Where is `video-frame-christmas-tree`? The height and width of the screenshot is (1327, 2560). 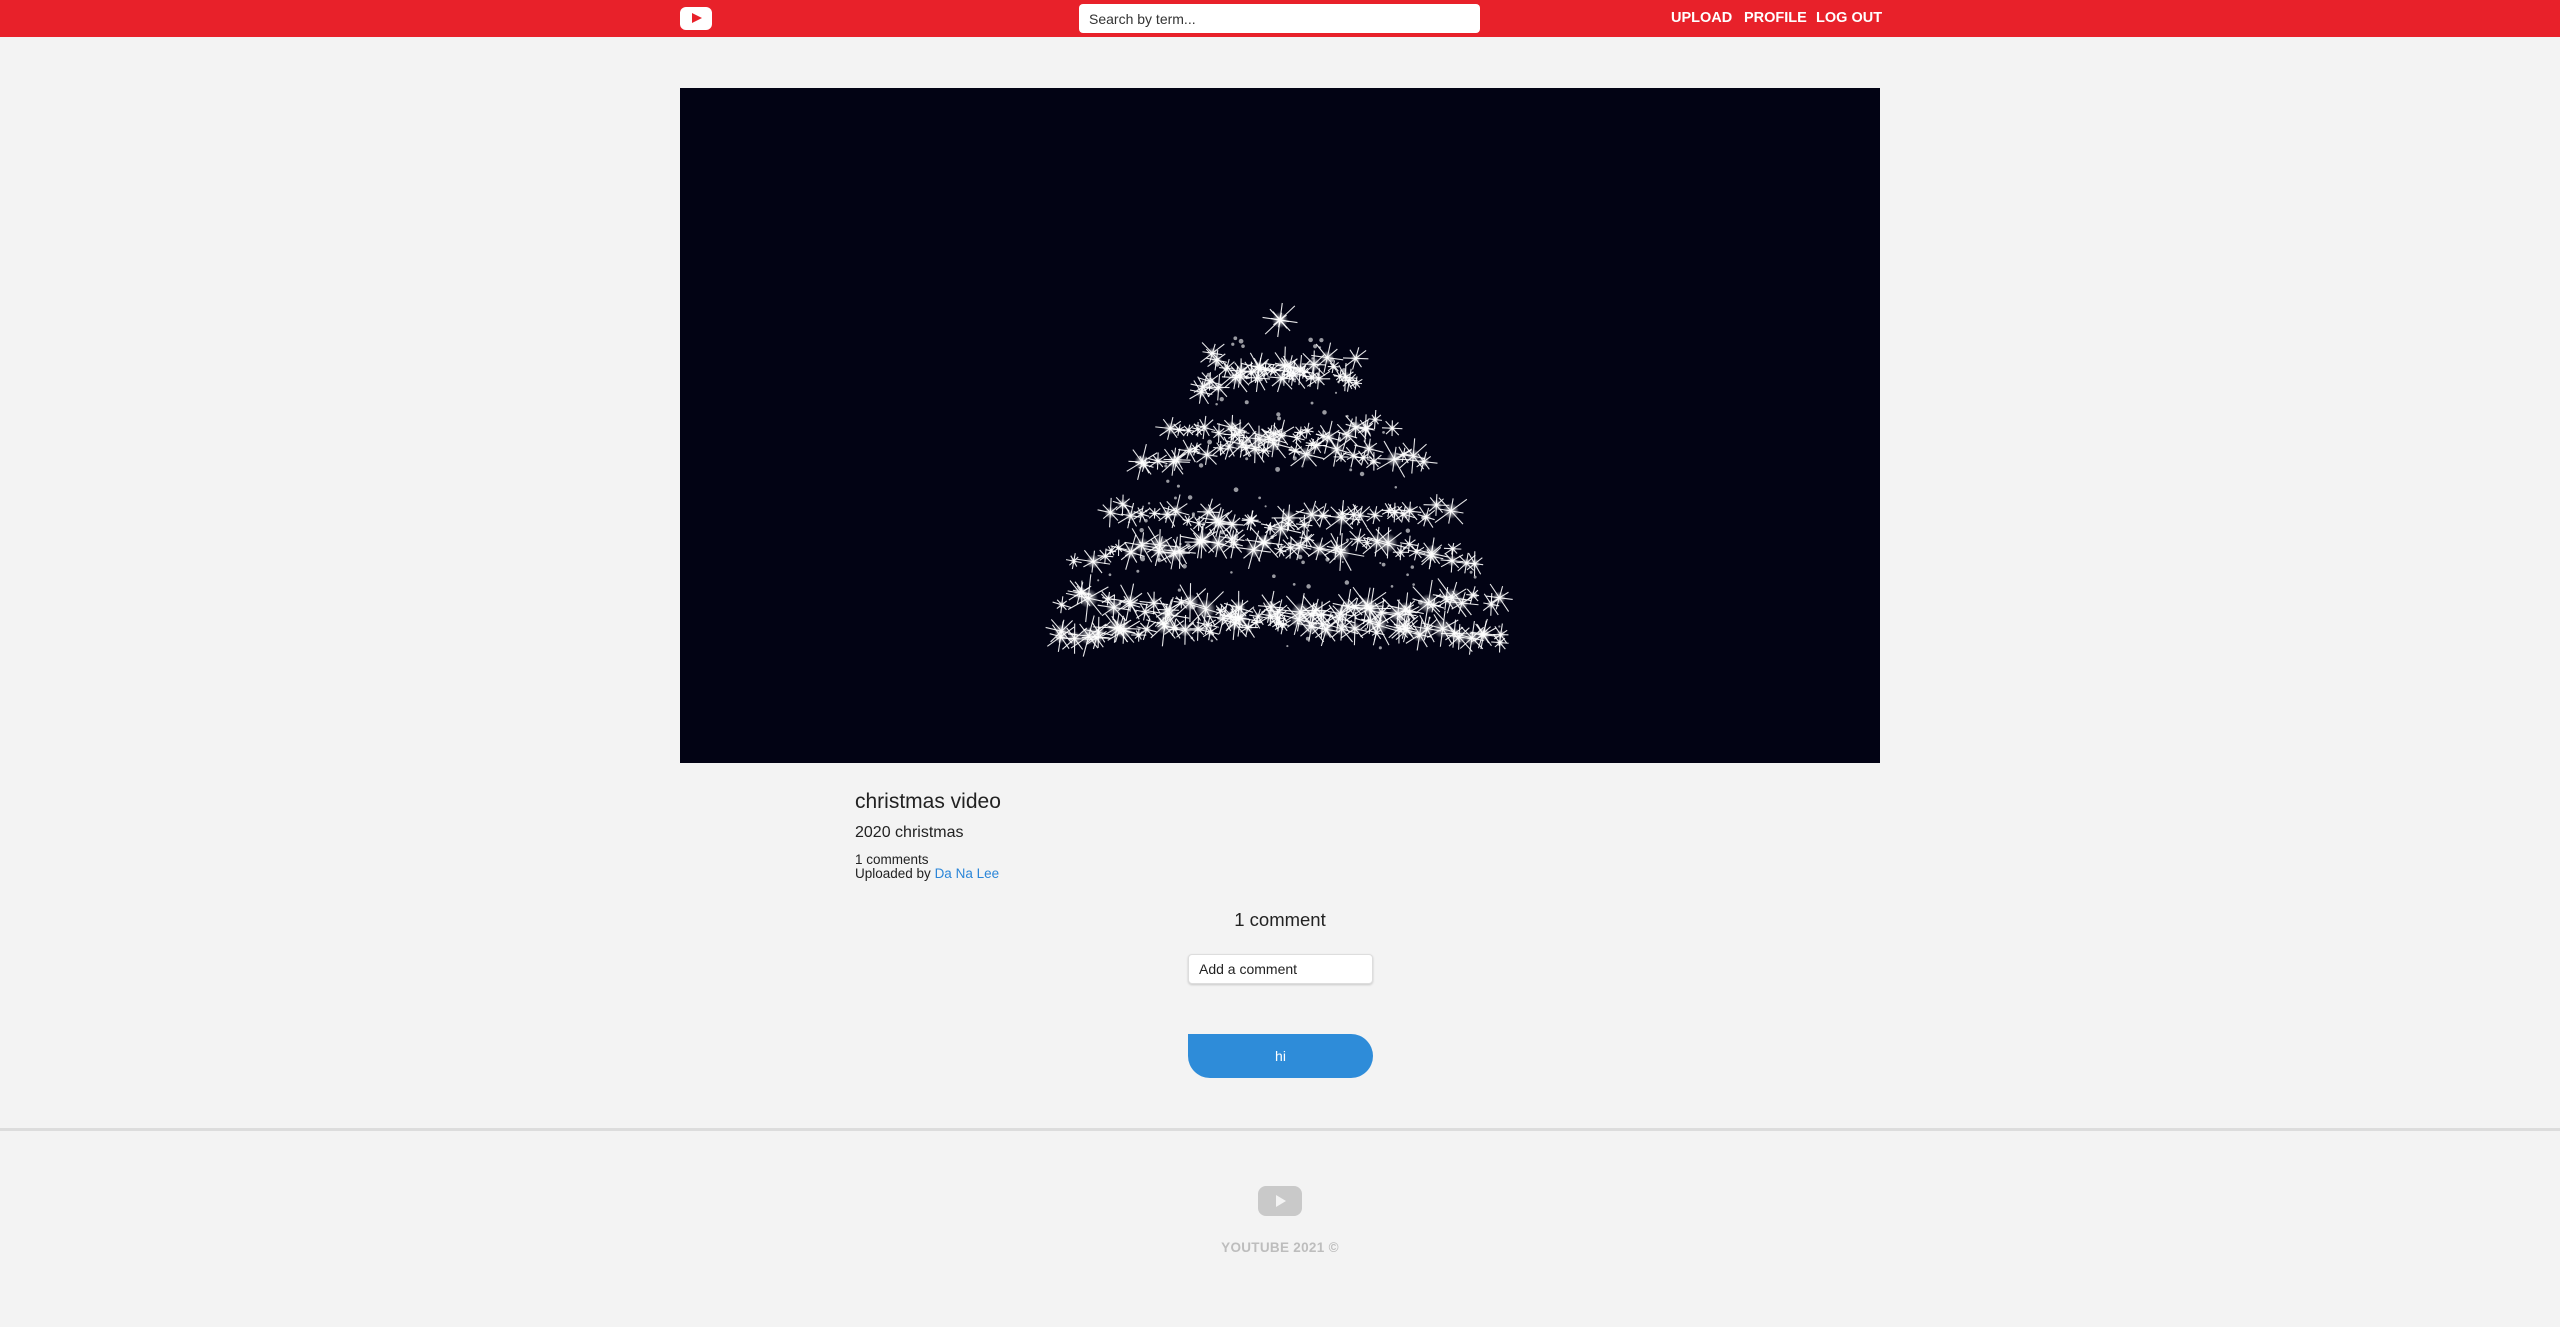 video-frame-christmas-tree is located at coordinates (1279, 479).